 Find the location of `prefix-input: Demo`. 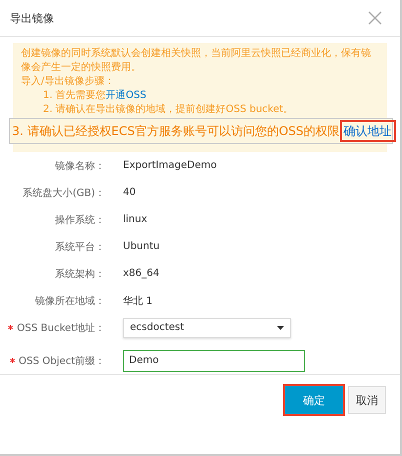

prefix-input: Demo is located at coordinates (214, 361).